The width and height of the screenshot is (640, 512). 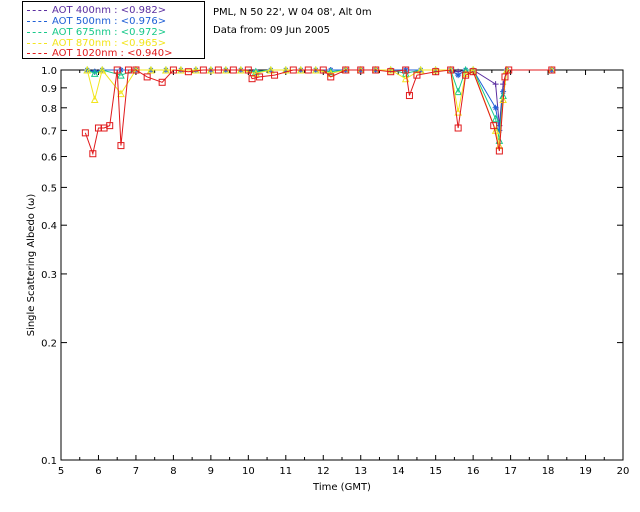 What do you see at coordinates (473, 471) in the screenshot?
I see `x-tick-label: 16` at bounding box center [473, 471].